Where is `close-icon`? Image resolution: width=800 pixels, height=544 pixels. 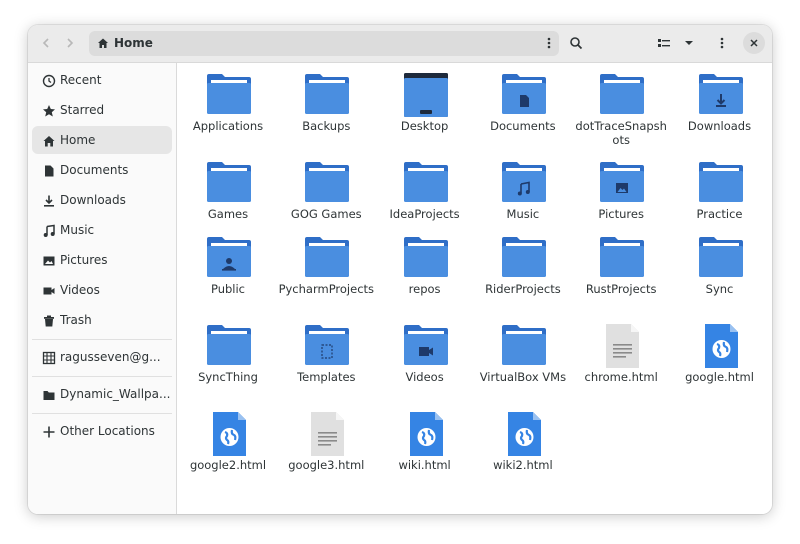 close-icon is located at coordinates (754, 43).